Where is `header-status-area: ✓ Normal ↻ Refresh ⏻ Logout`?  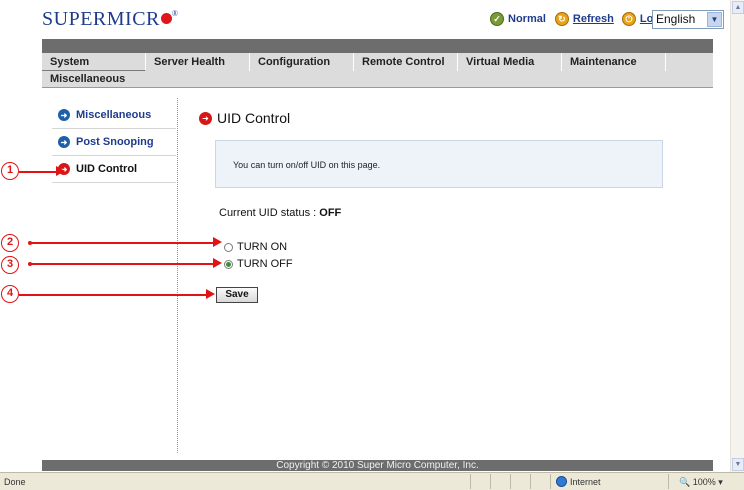
header-status-area: ✓ Normal ↻ Refresh ⏻ Logout is located at coordinates (583, 19).